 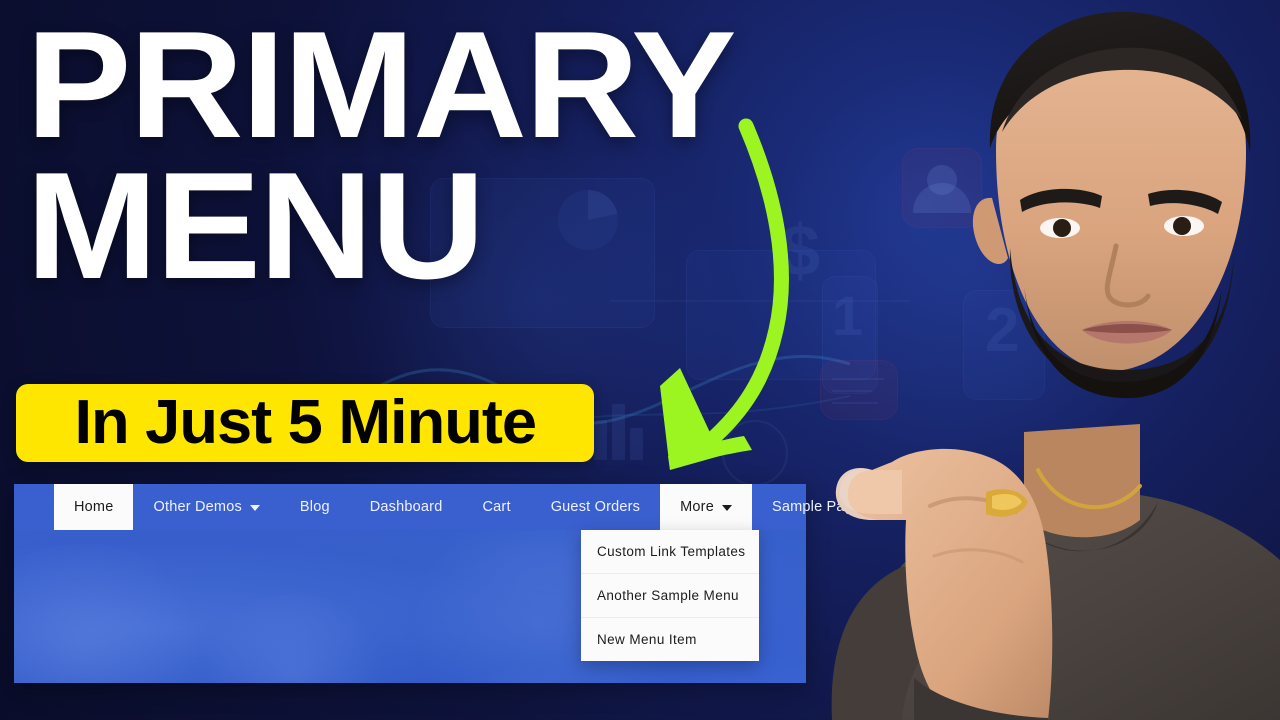 What do you see at coordinates (697, 507) in the screenshot?
I see `menu-item-more-label: More` at bounding box center [697, 507].